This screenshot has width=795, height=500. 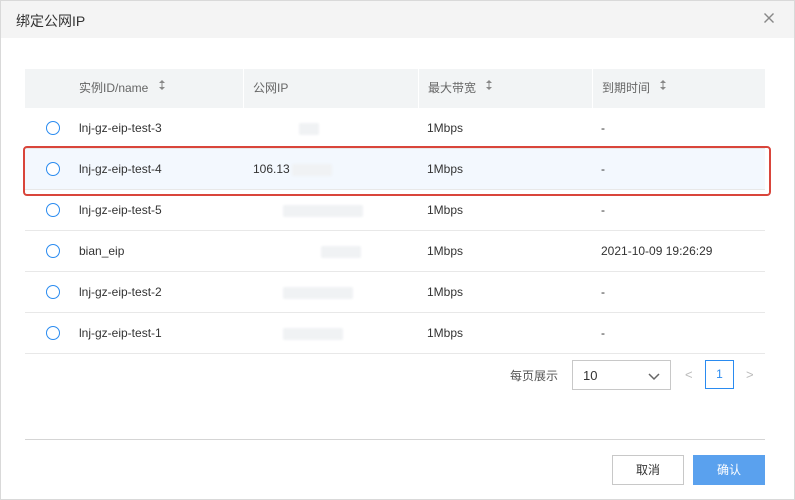 I want to click on column-header-label: 公网IP, so click(x=271, y=88).